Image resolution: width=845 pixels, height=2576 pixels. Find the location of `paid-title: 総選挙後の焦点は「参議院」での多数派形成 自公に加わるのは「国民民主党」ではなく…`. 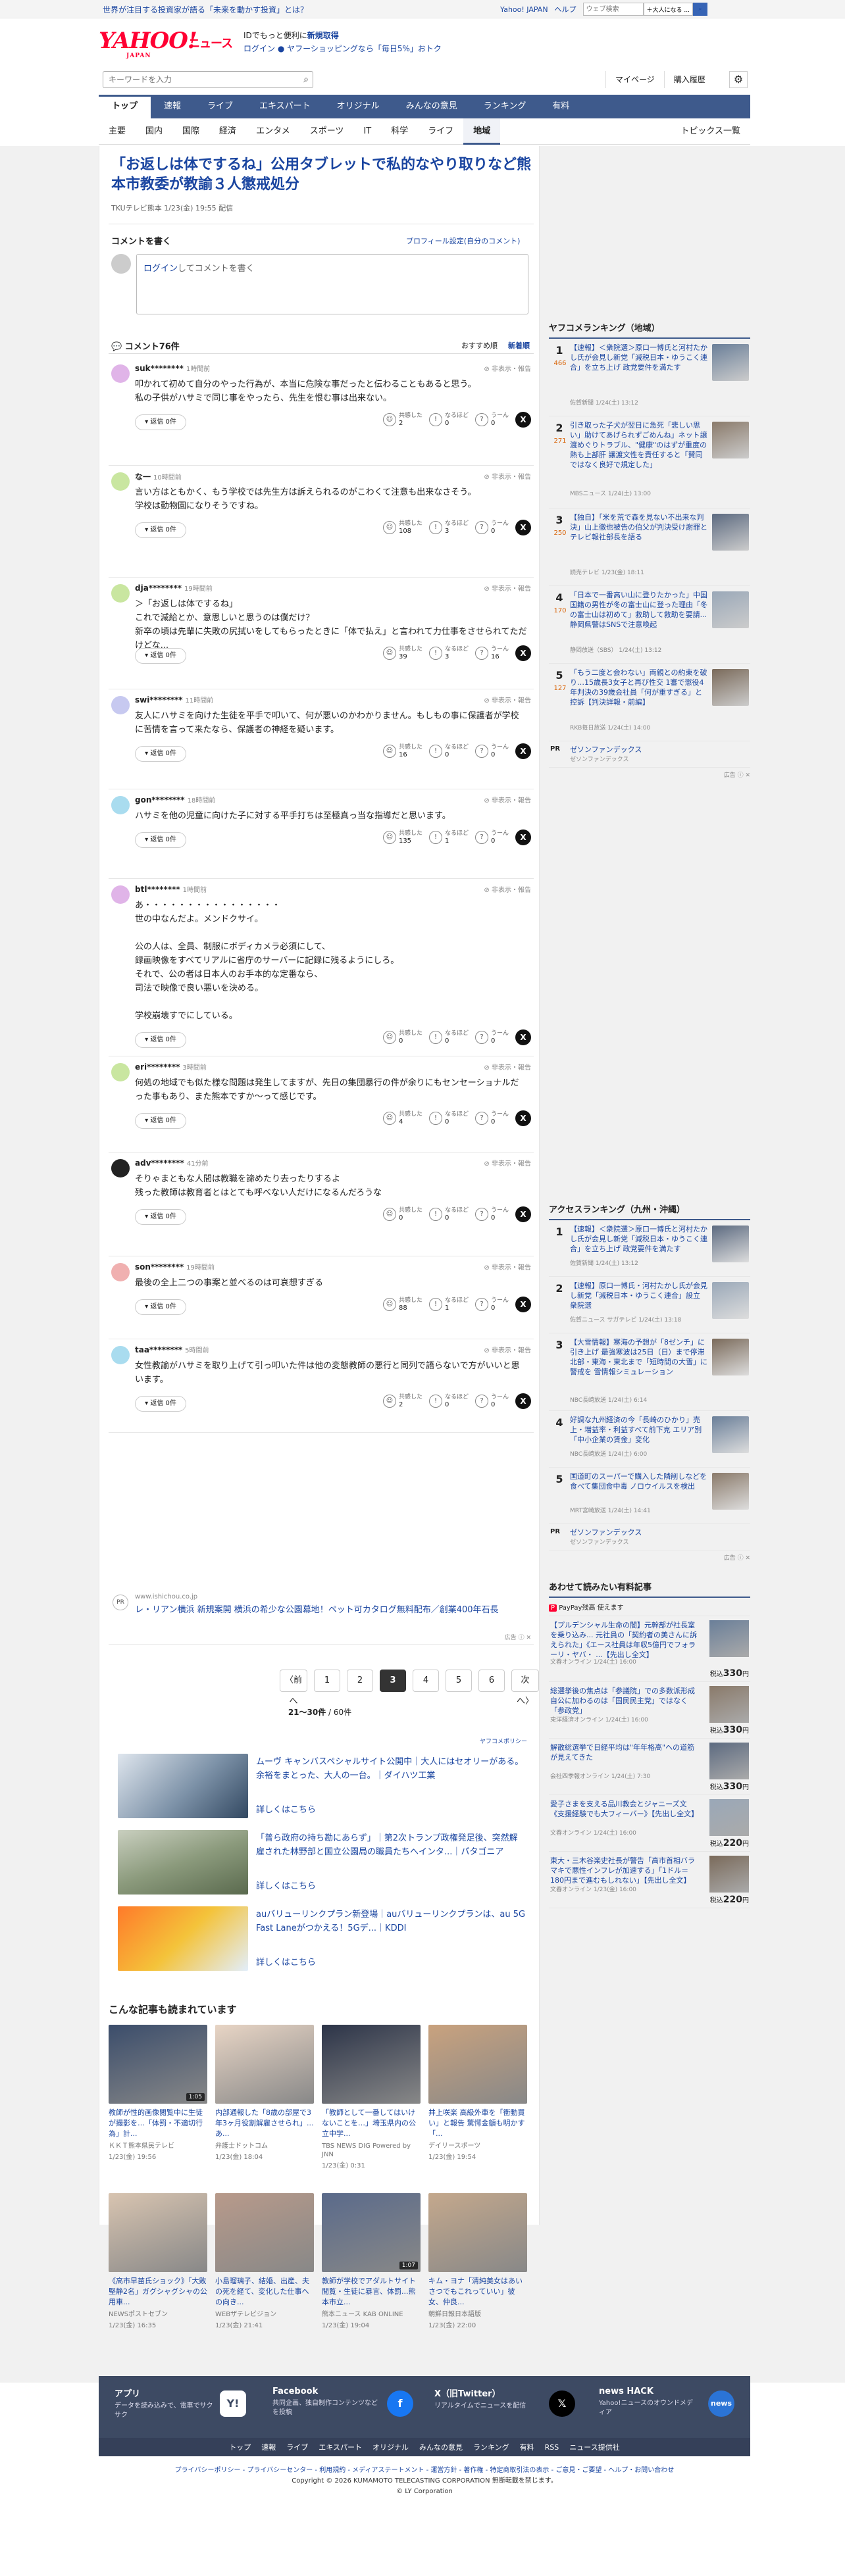

paid-title: 総選挙後の焦点は「参議院」での多数派形成 自公に加わるのは「国民民主党」ではなく… is located at coordinates (625, 1701).